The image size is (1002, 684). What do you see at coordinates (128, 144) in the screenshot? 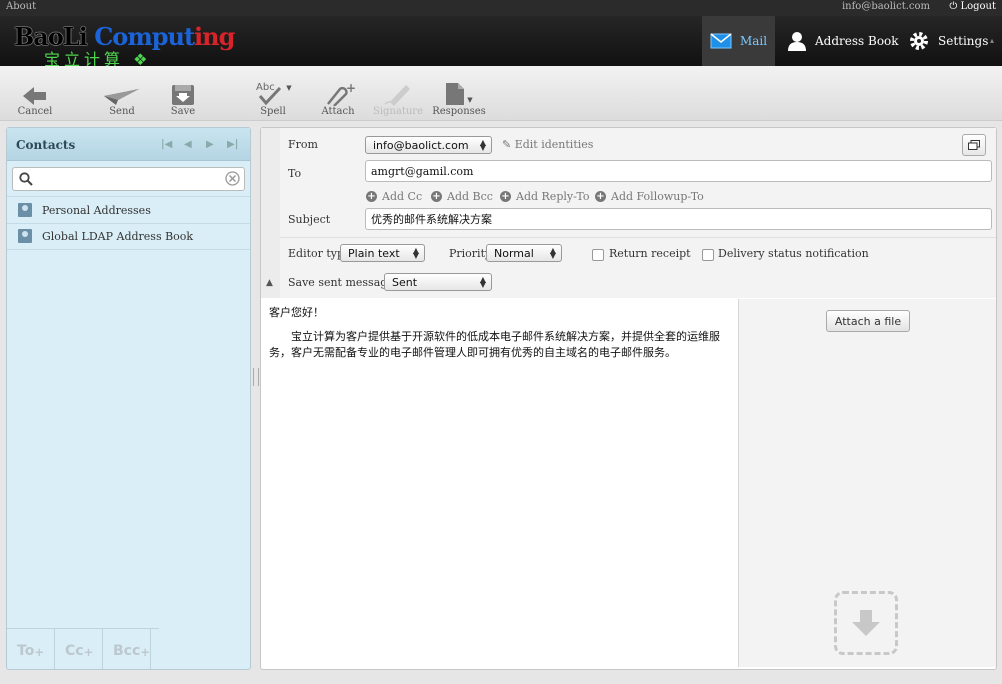
I see `contacts-header: Contacts |◀ ◀ ▶ ▶|` at bounding box center [128, 144].